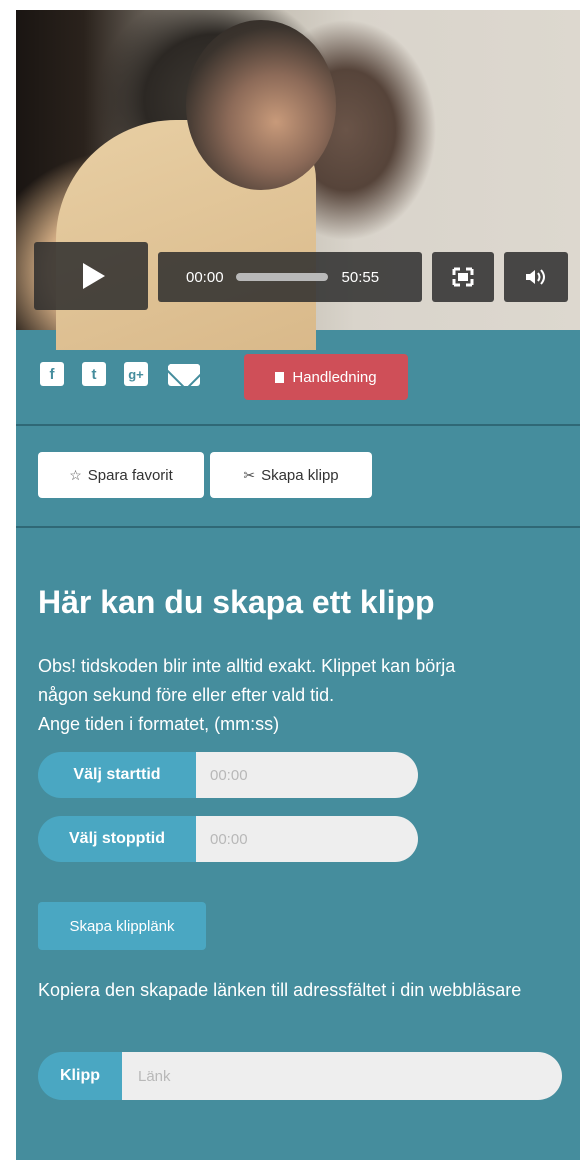 The height and width of the screenshot is (1160, 580). I want to click on share-row: f t g+ Handledning, so click(298, 378).